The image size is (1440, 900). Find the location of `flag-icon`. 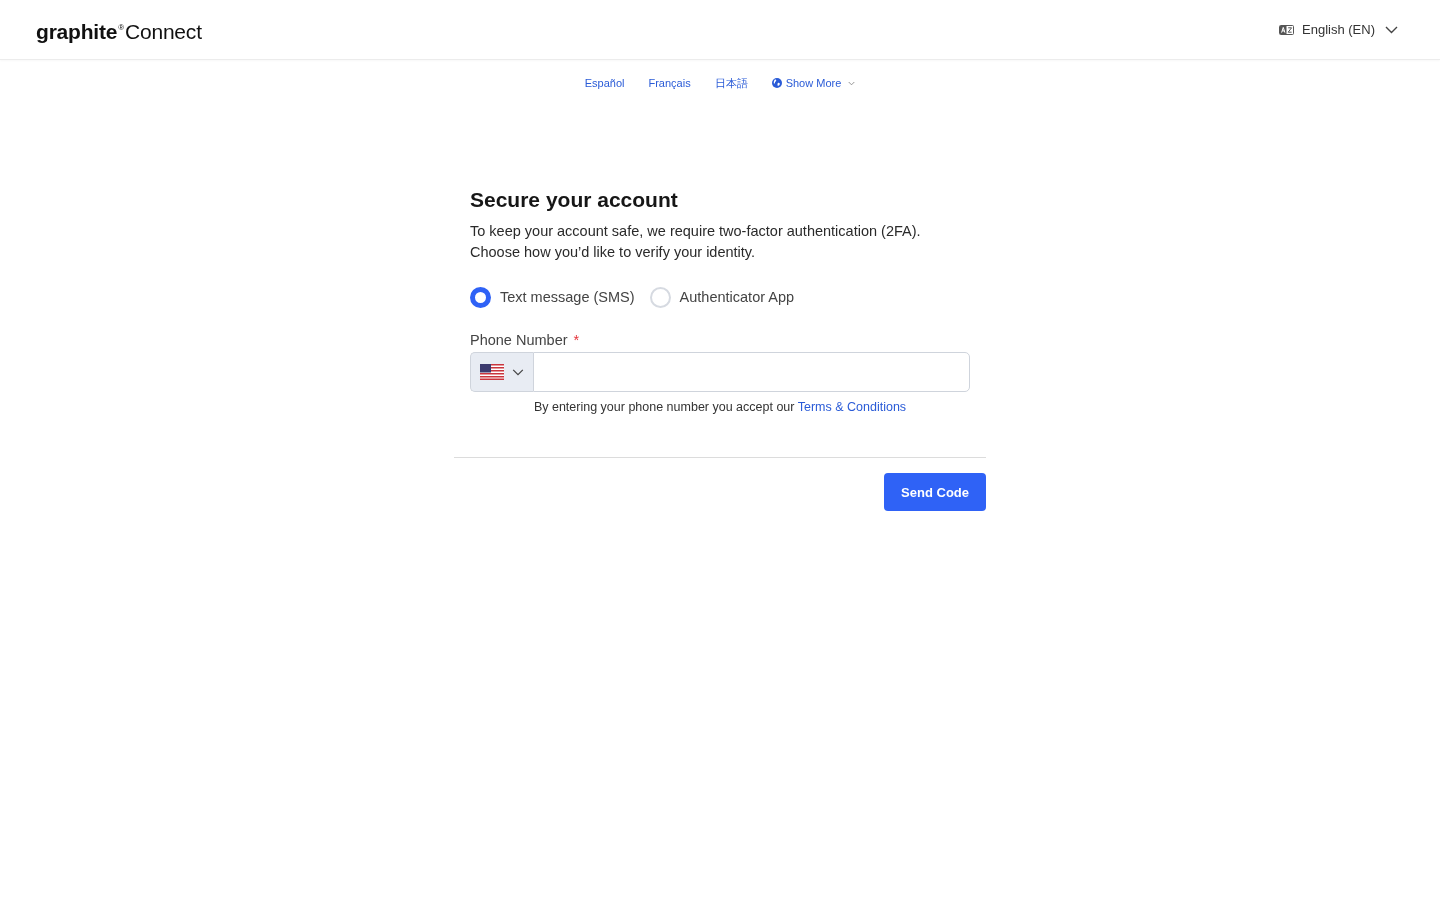

flag-icon is located at coordinates (492, 372).